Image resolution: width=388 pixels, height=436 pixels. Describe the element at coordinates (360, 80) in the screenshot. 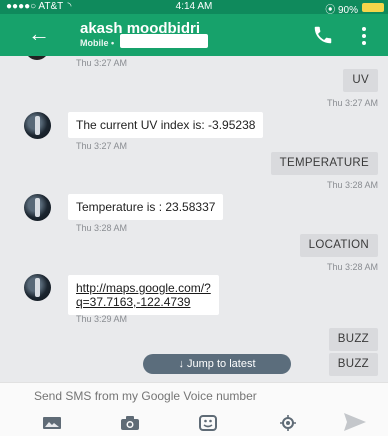

I see `outgoing-message: UV` at that location.